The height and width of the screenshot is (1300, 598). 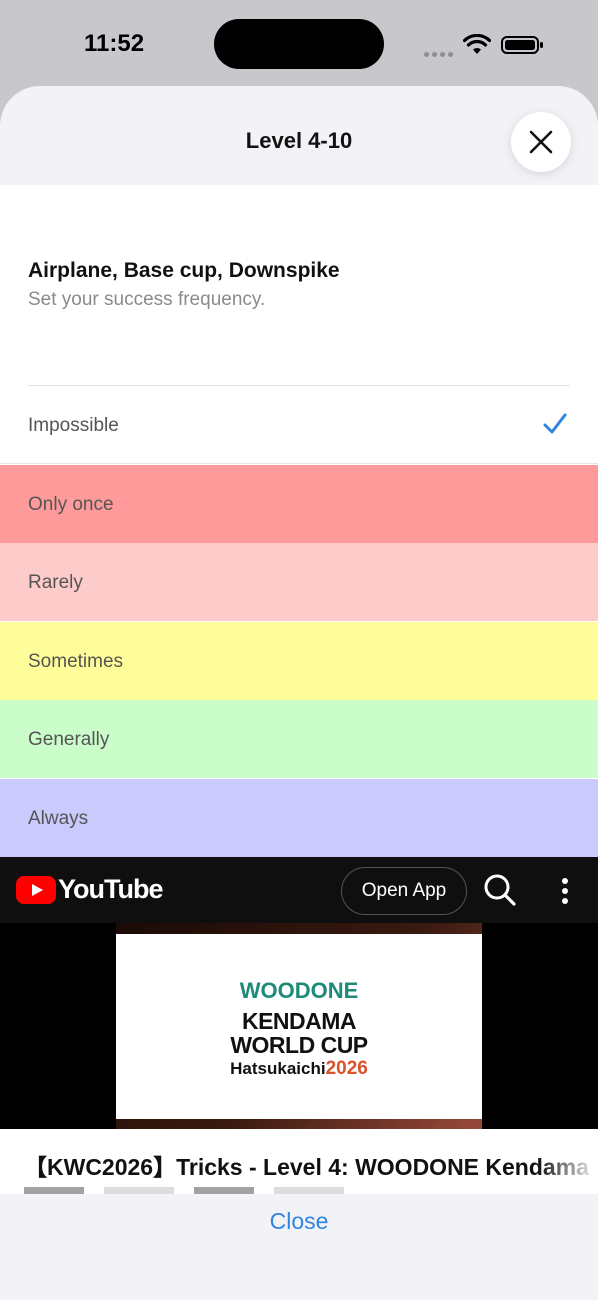 I want to click on youtube-brand-text: YouTube, so click(x=110, y=889).